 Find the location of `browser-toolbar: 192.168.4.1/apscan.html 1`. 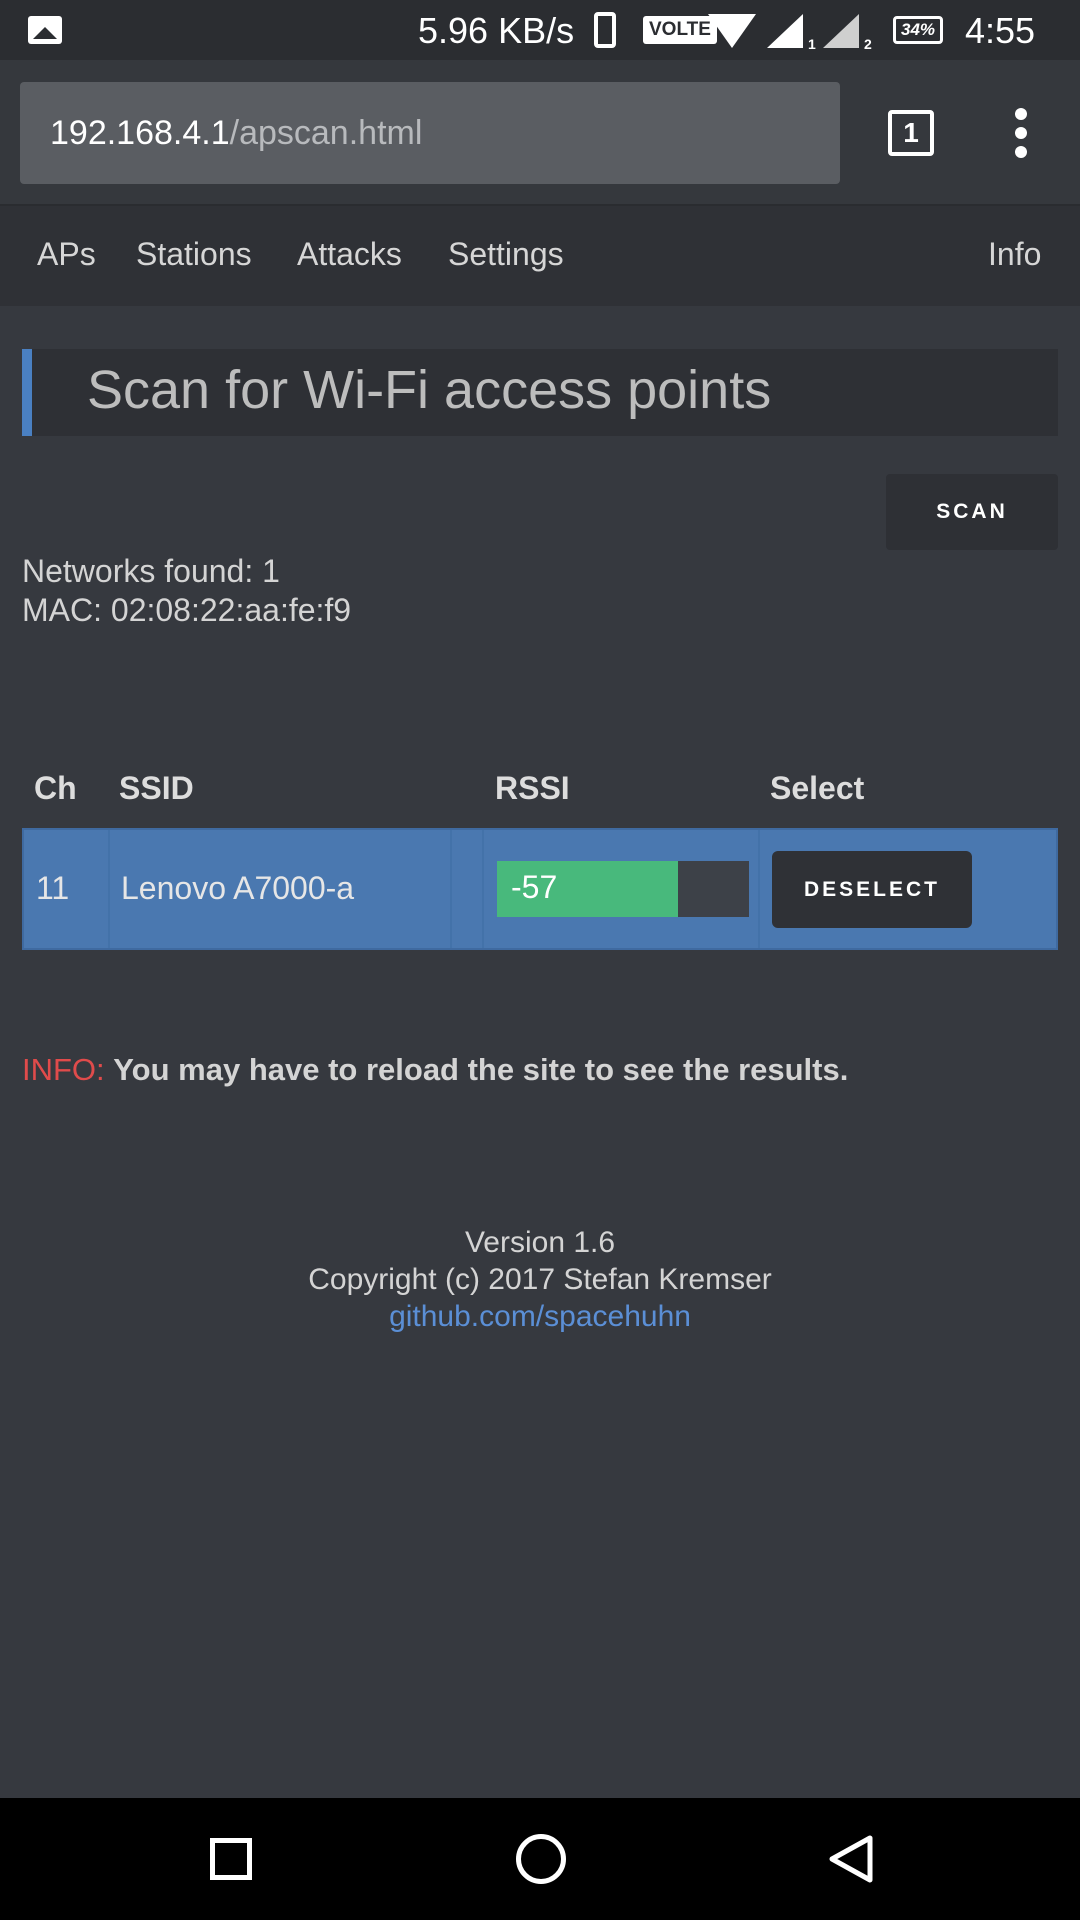

browser-toolbar: 192.168.4.1/apscan.html 1 is located at coordinates (540, 133).